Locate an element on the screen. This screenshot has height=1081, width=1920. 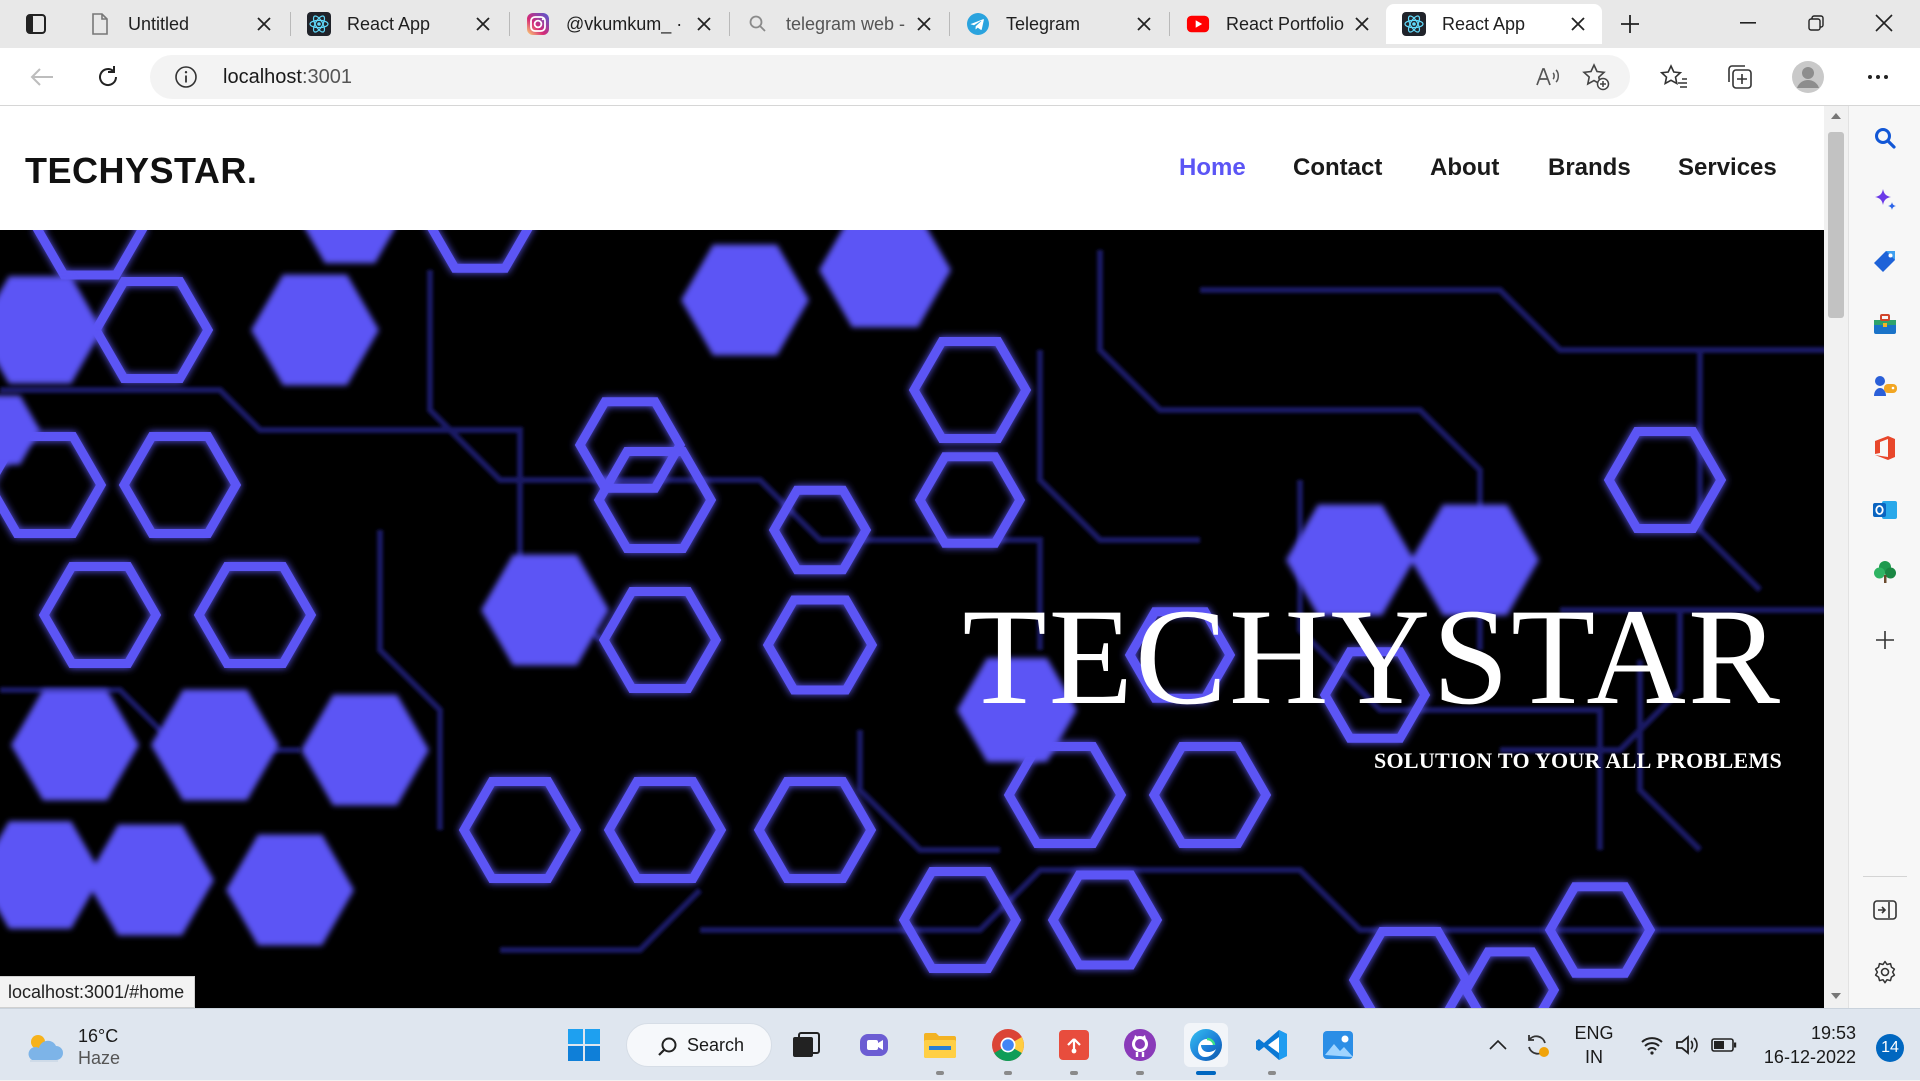
taskbar-search: Search is located at coordinates (699, 1045).